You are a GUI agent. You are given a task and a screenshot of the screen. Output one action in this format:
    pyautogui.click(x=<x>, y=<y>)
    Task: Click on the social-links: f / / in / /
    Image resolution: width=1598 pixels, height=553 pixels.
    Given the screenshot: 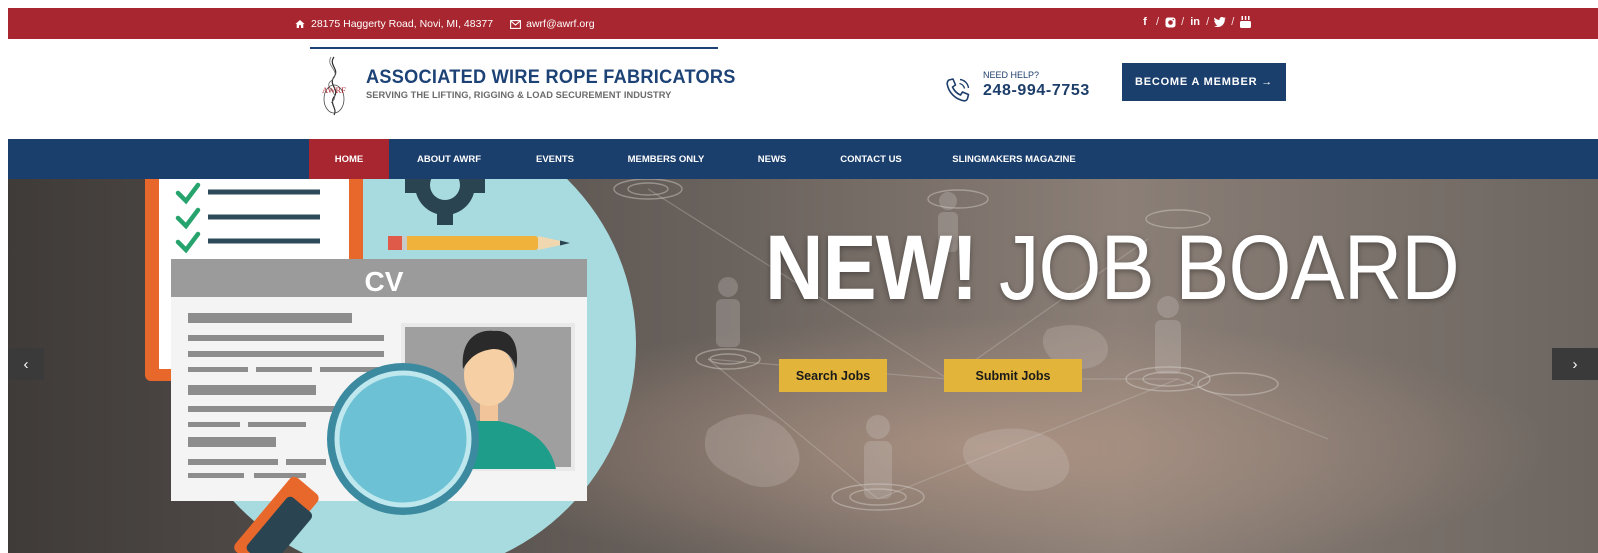 What is the action you would take?
    pyautogui.click(x=1195, y=22)
    